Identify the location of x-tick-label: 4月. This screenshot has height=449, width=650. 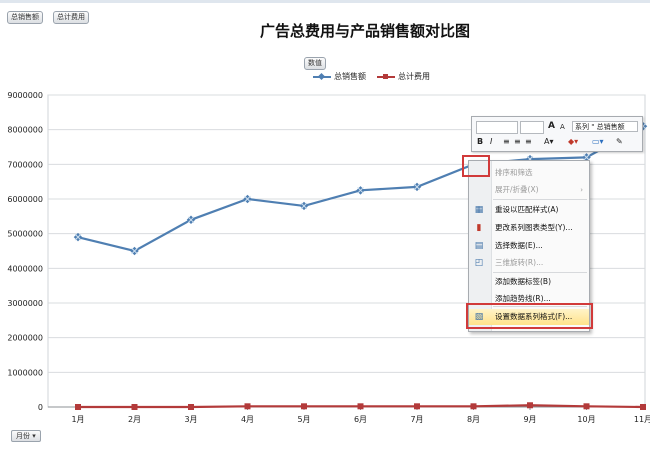
(247, 419).